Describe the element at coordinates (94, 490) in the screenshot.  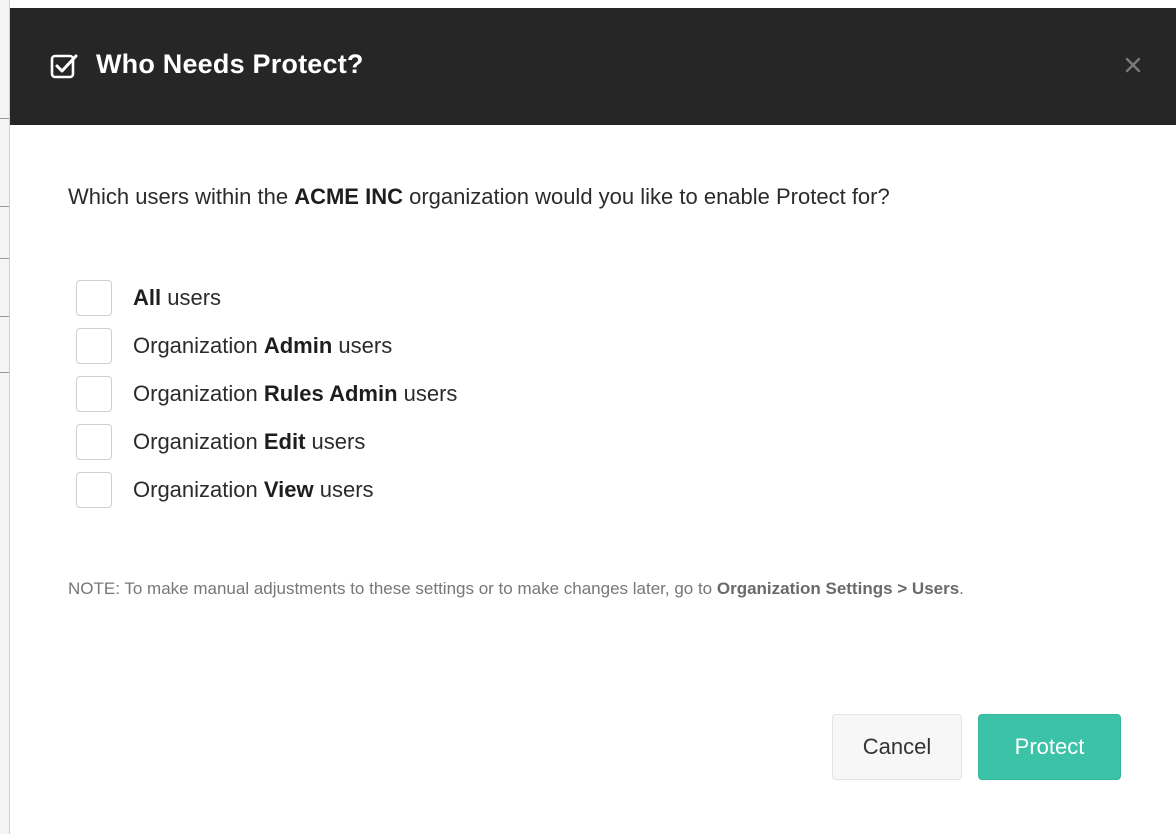
I see `view-users-checkbox` at that location.